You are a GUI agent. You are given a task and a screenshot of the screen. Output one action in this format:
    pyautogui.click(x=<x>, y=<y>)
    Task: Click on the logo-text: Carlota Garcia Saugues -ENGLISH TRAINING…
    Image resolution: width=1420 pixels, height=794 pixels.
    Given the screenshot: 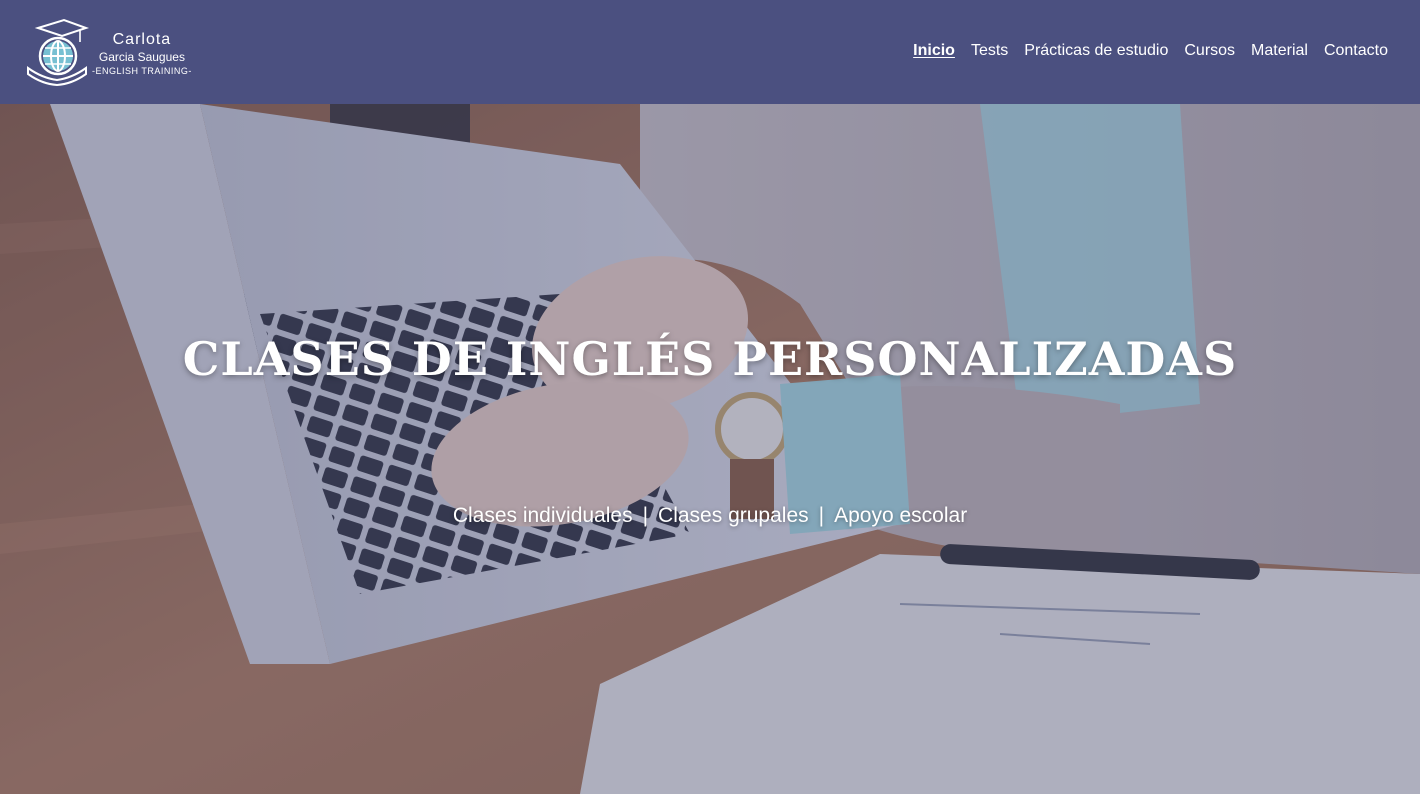 What is the action you would take?
    pyautogui.click(x=142, y=54)
    